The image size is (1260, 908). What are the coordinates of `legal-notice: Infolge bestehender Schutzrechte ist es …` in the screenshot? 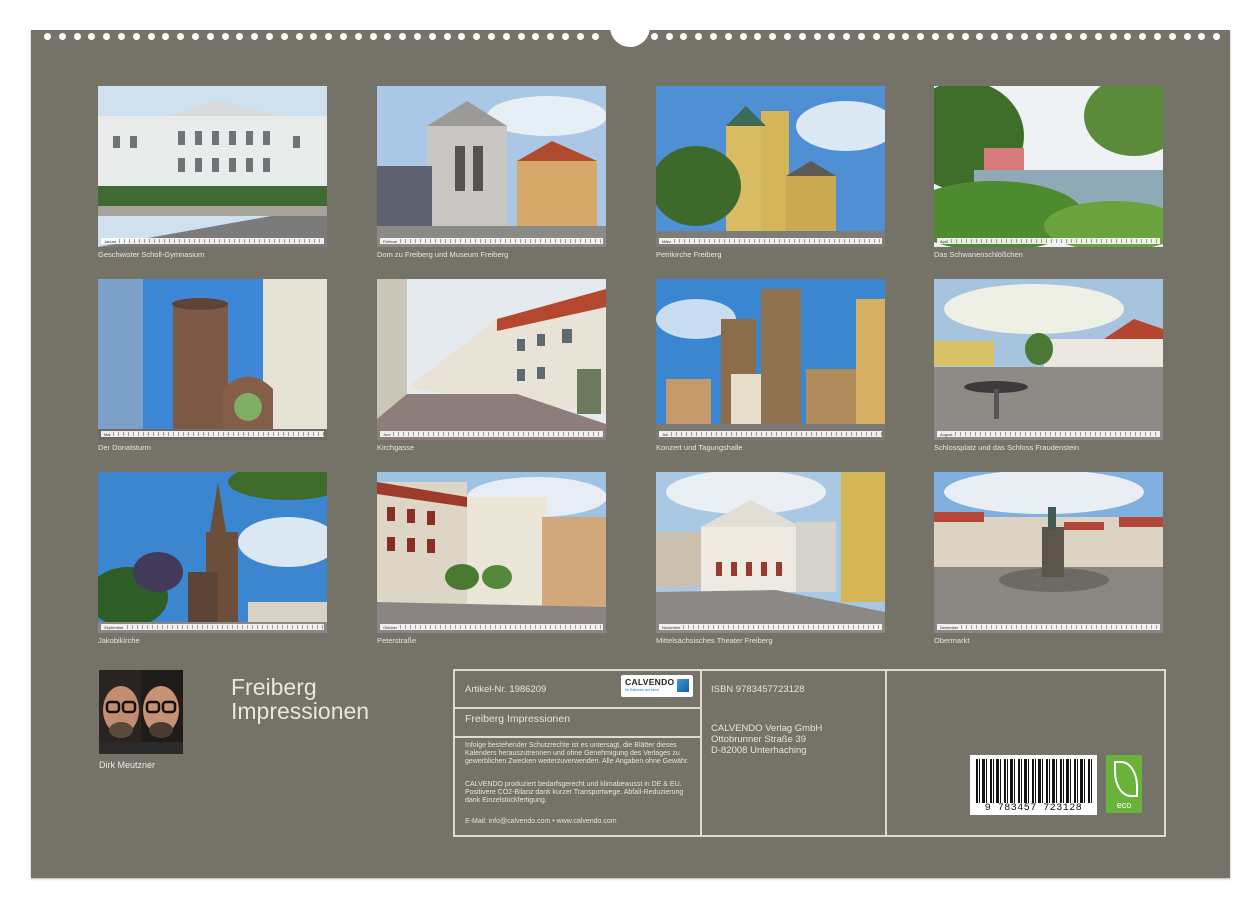 It's located at (577, 753).